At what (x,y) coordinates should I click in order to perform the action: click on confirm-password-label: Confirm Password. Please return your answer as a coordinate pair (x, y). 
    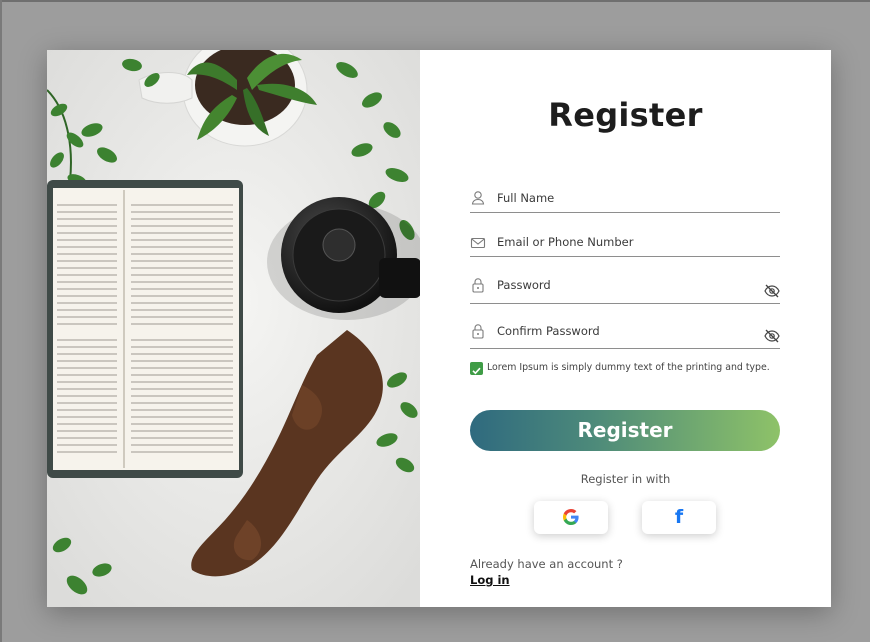
    Looking at the image, I should click on (548, 331).